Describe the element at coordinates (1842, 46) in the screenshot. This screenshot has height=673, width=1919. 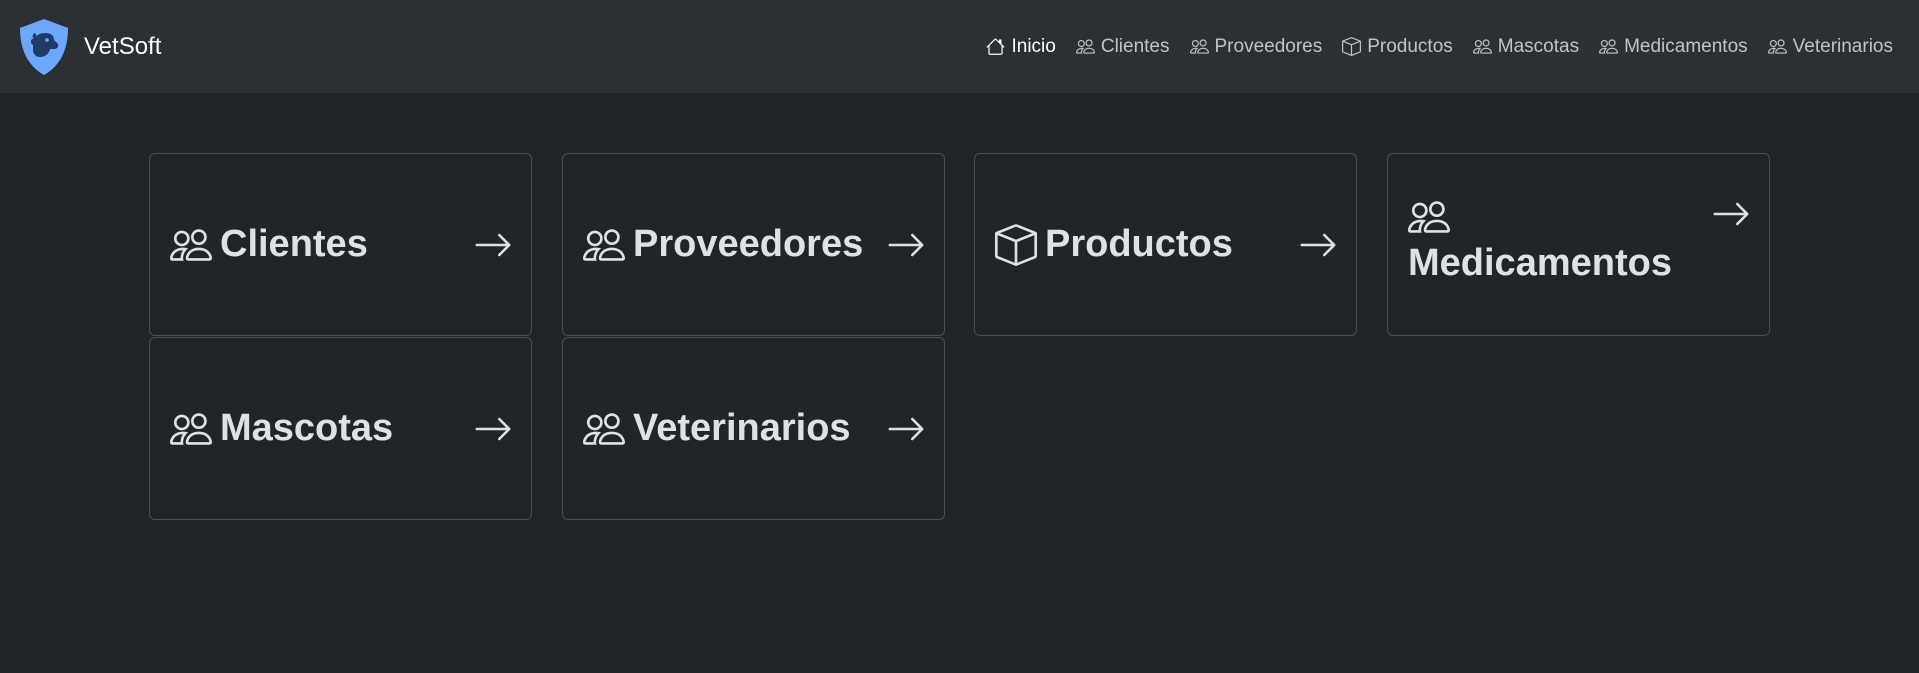
I see `nav-item-label: Veterinarios` at that location.